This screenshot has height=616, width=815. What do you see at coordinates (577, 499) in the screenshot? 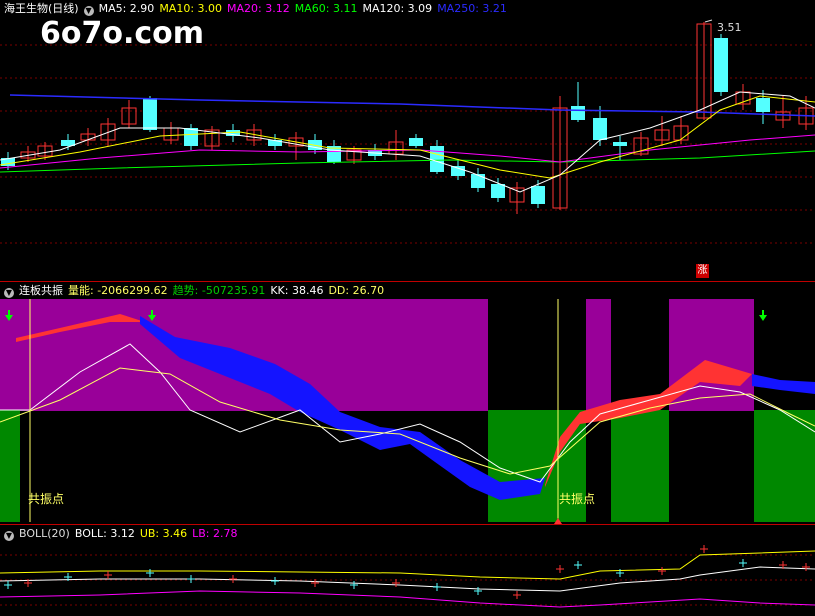
I see `resonance-label-right: 共振点` at bounding box center [577, 499].